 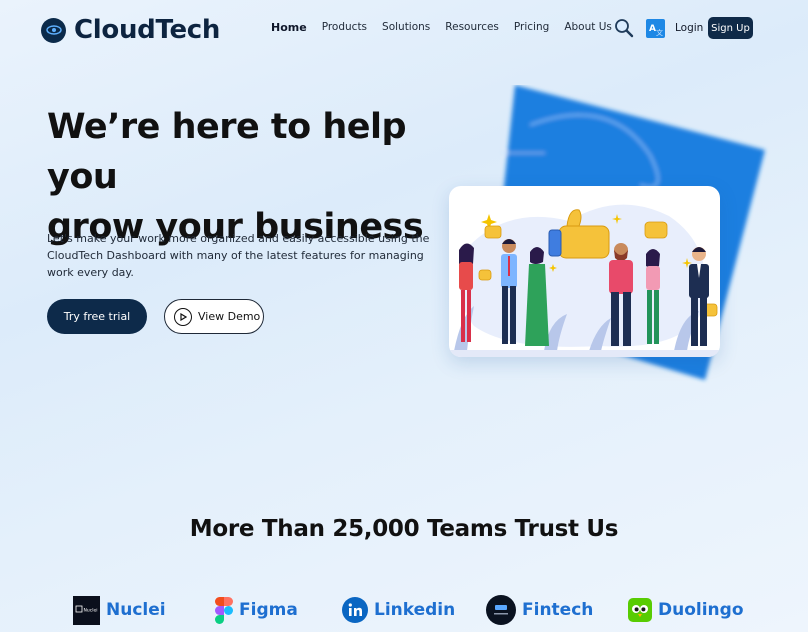 What do you see at coordinates (97, 316) in the screenshot?
I see `try-free-trial-button: Try free trial` at bounding box center [97, 316].